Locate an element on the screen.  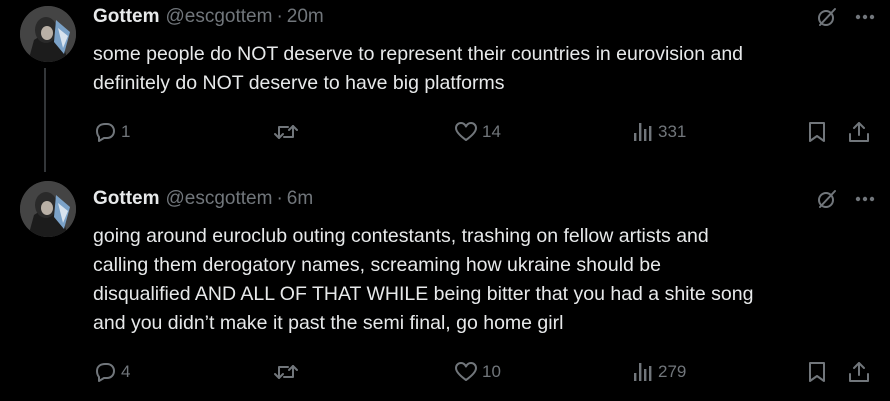
reply-count: 4 is located at coordinates (126, 371).